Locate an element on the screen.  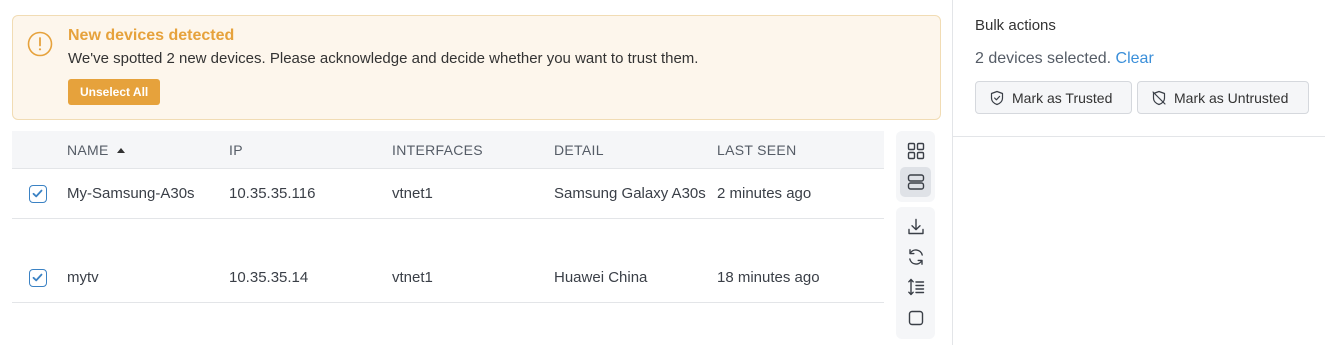
row-density-button is located at coordinates (915, 287).